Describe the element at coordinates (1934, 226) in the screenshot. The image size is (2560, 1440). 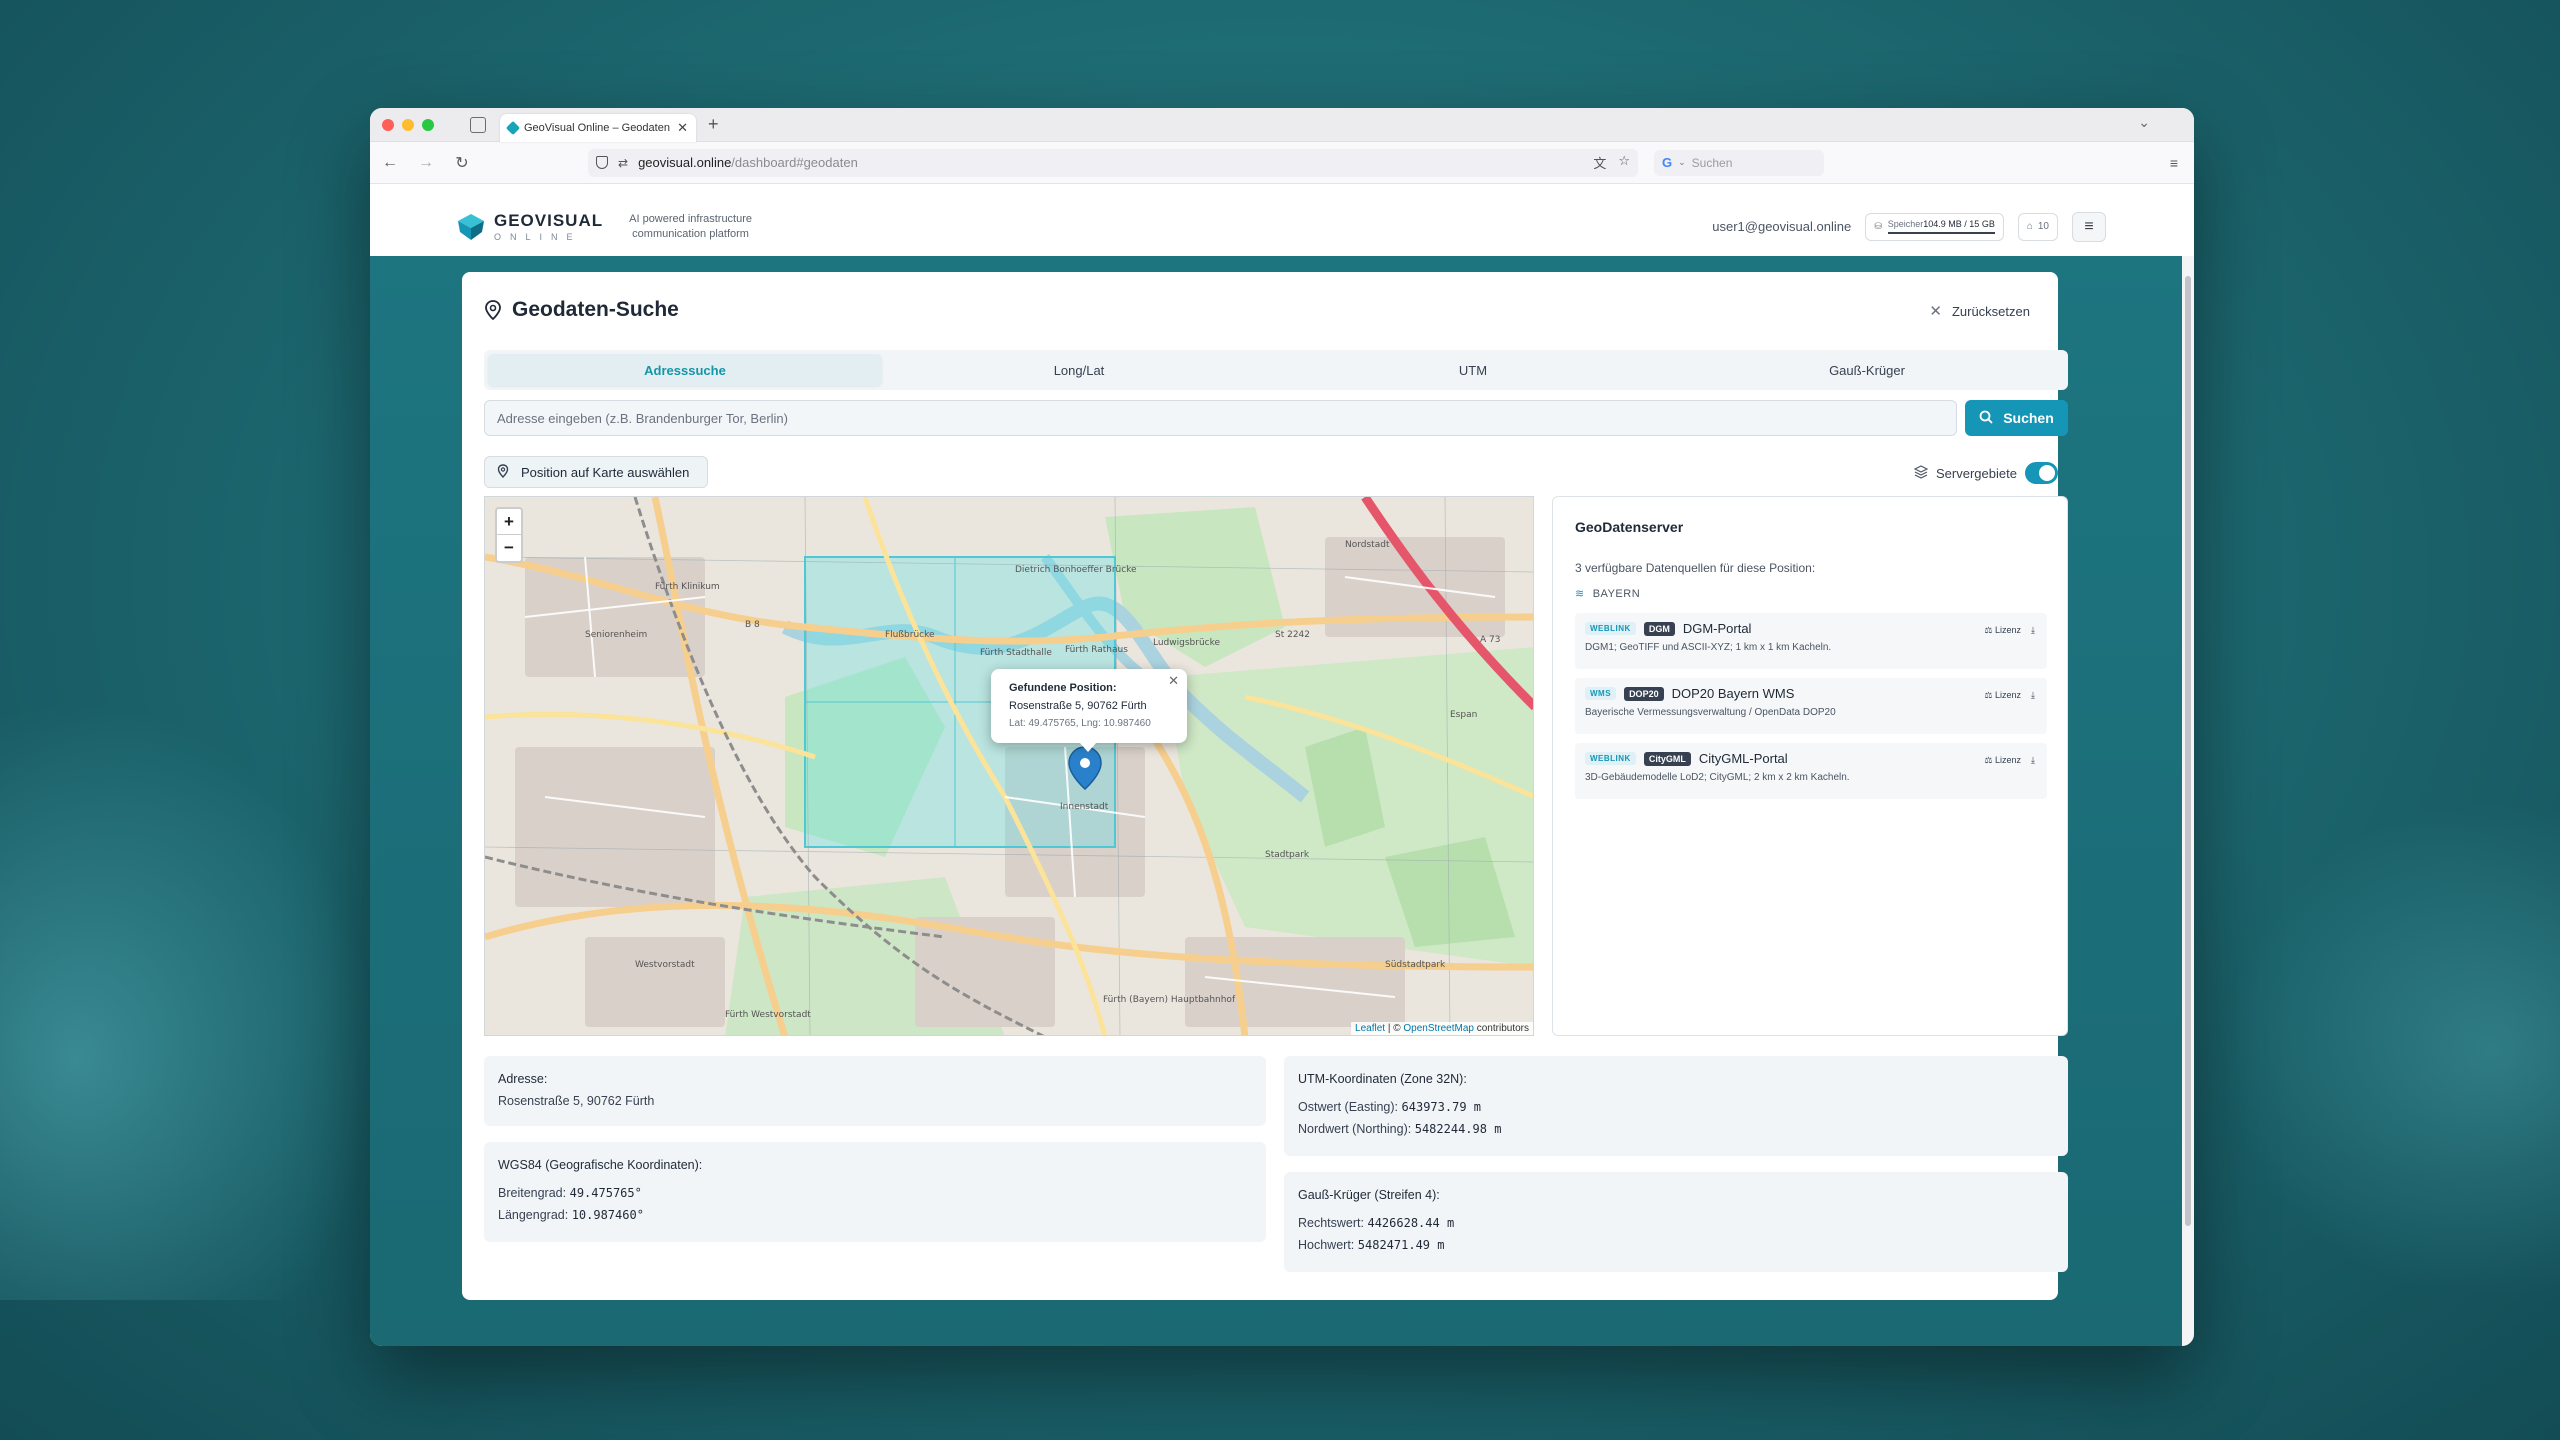
I see `storage-indicator: ⛁ Speicher104.9 MB / 15 GB` at that location.